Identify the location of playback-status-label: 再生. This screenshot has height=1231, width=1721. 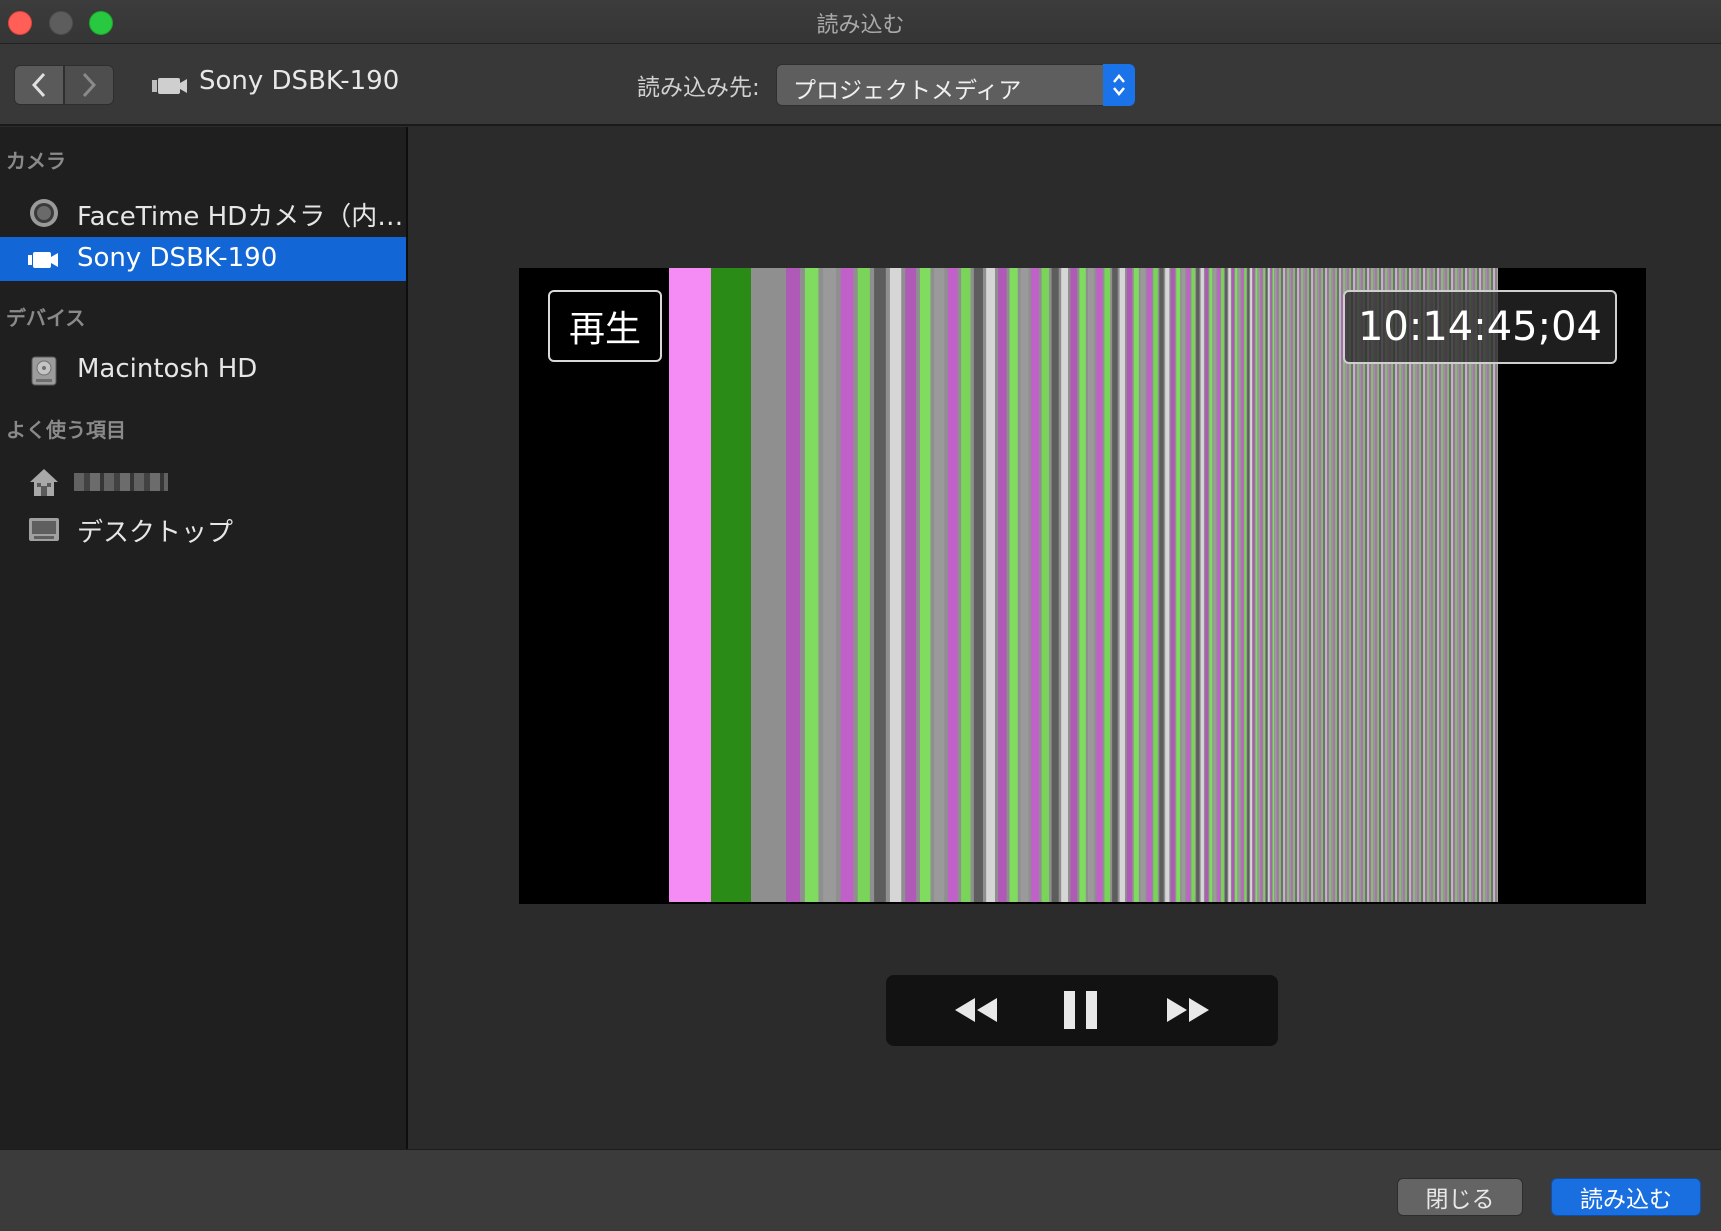
(605, 326).